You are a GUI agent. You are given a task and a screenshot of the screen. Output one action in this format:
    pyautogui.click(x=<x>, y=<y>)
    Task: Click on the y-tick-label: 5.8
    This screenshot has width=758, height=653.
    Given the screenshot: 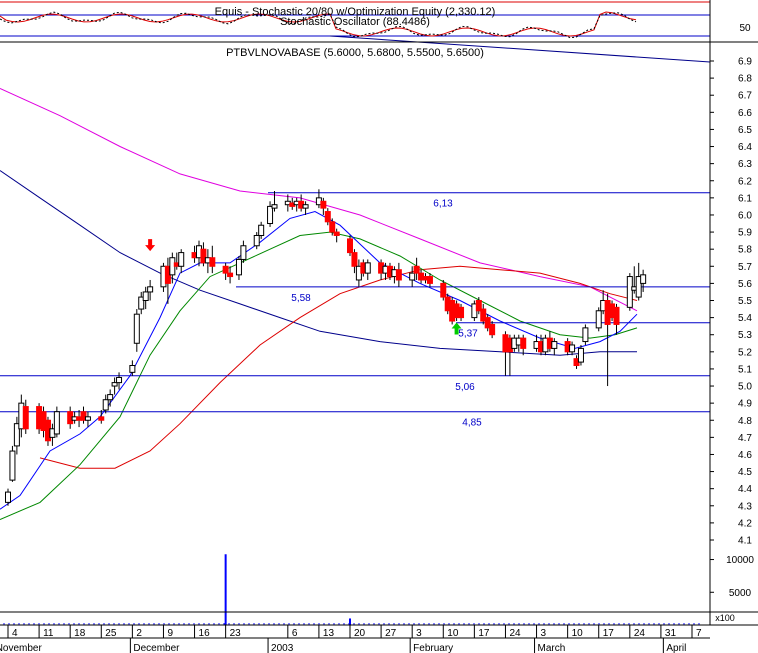 What is the action you would take?
    pyautogui.click(x=745, y=250)
    